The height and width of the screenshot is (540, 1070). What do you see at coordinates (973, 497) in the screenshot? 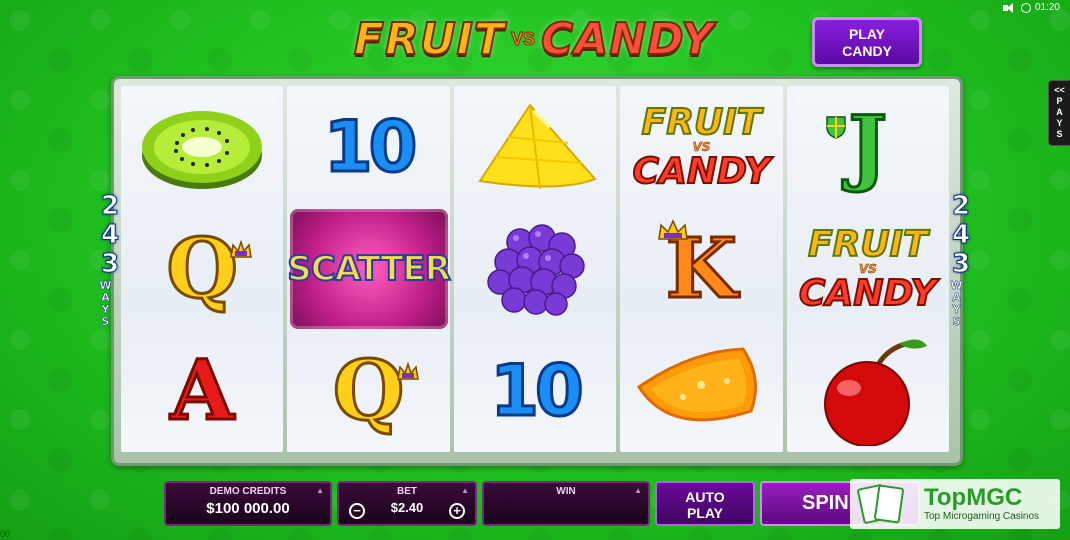
I see `watermark-title: TopMGC` at bounding box center [973, 497].